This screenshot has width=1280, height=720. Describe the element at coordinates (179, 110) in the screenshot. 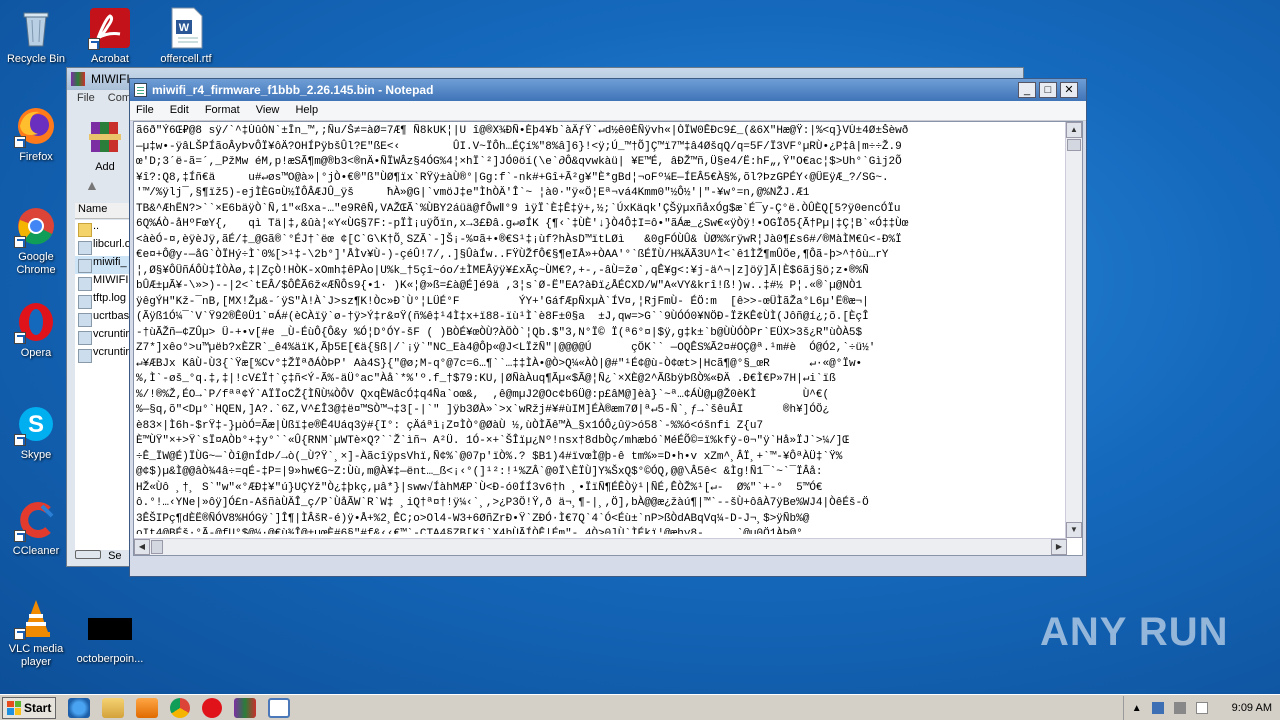

I see `menu-edit: Edit` at that location.